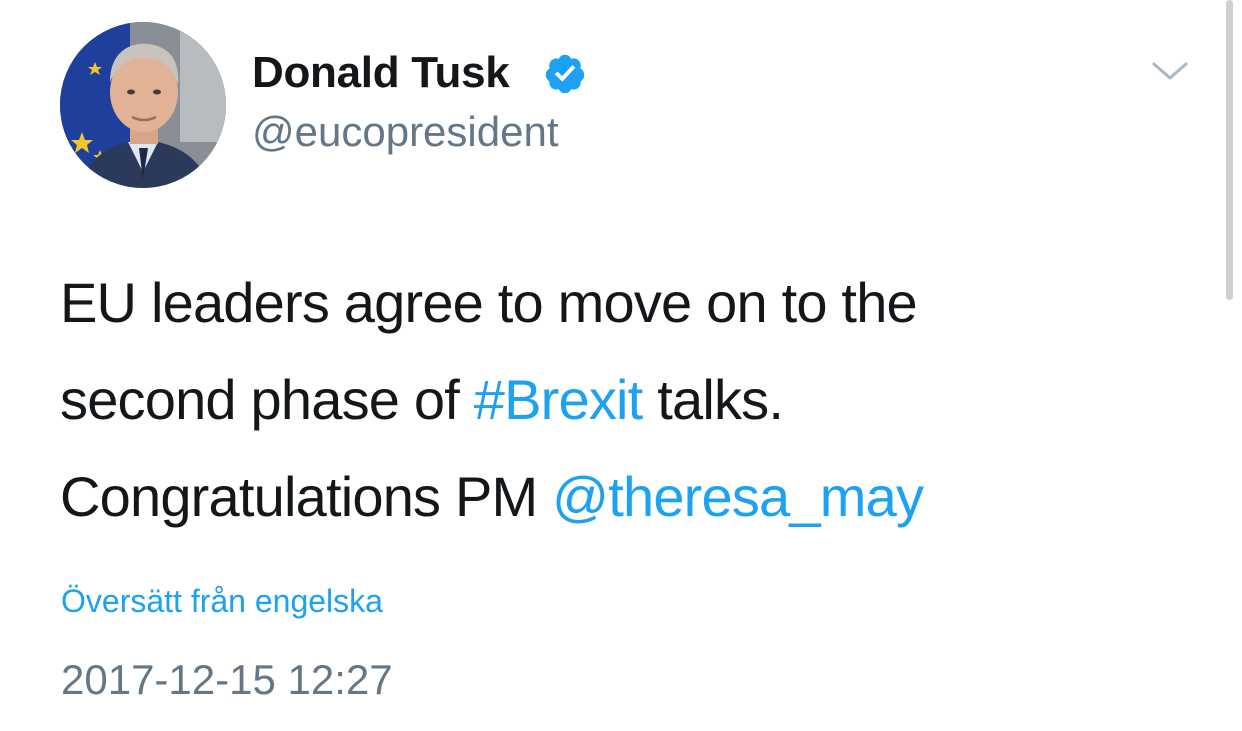  What do you see at coordinates (381, 73) in the screenshot?
I see `display-name: Donald Tusk` at bounding box center [381, 73].